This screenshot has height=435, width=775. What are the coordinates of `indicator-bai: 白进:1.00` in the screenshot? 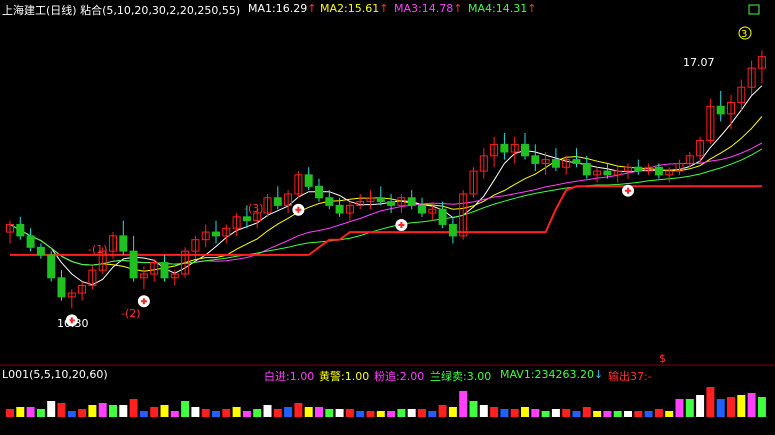 It's located at (289, 376).